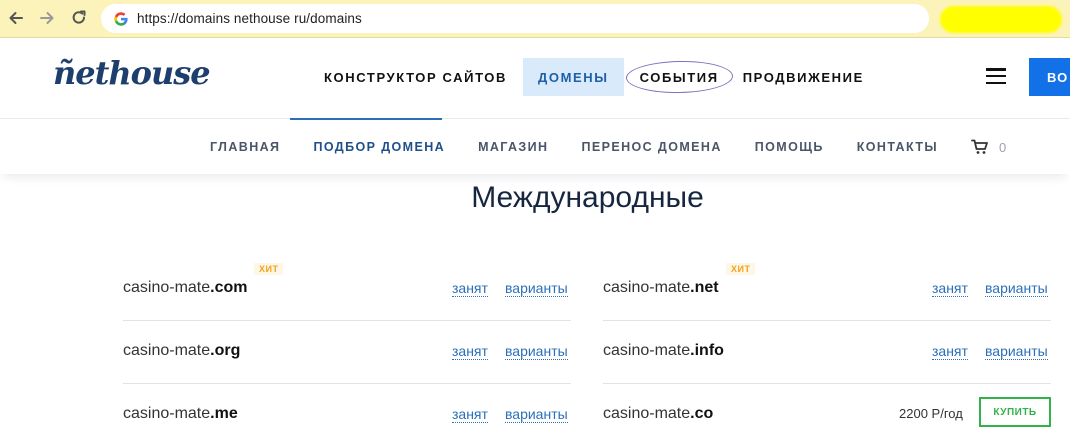 This screenshot has height=447, width=1070. Describe the element at coordinates (379, 147) in the screenshot. I see `subnav-domain-search: ПОДБОР ДОМЕНА` at that location.